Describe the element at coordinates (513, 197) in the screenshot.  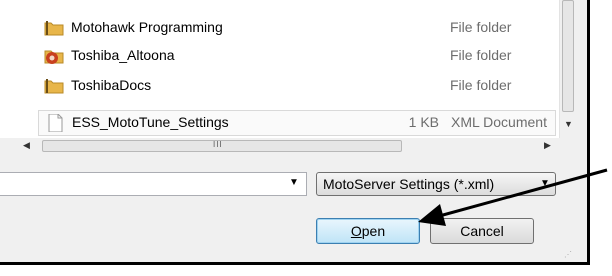
I see `annotation-arrow` at that location.